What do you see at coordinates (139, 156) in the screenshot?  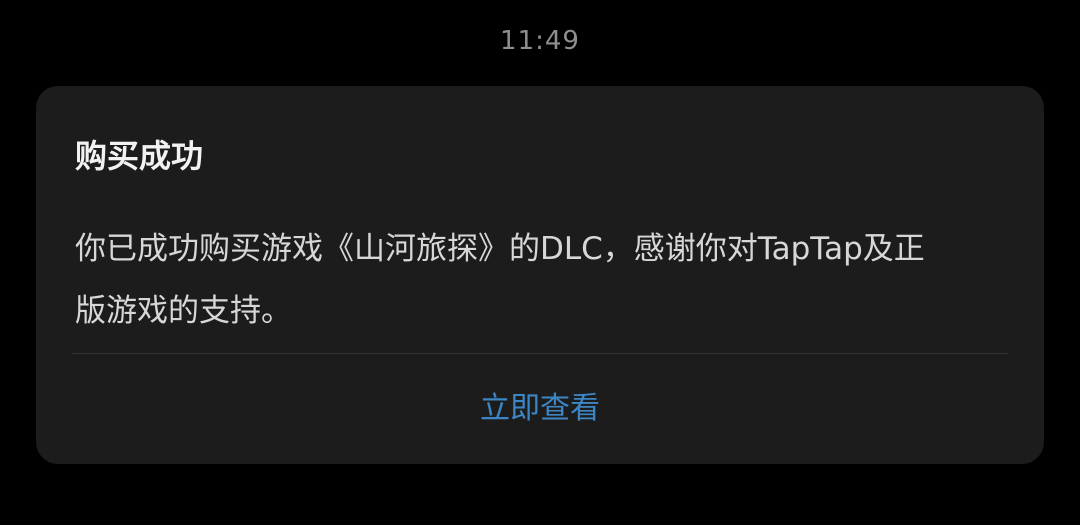 I see `dialog-title: 购买成功` at bounding box center [139, 156].